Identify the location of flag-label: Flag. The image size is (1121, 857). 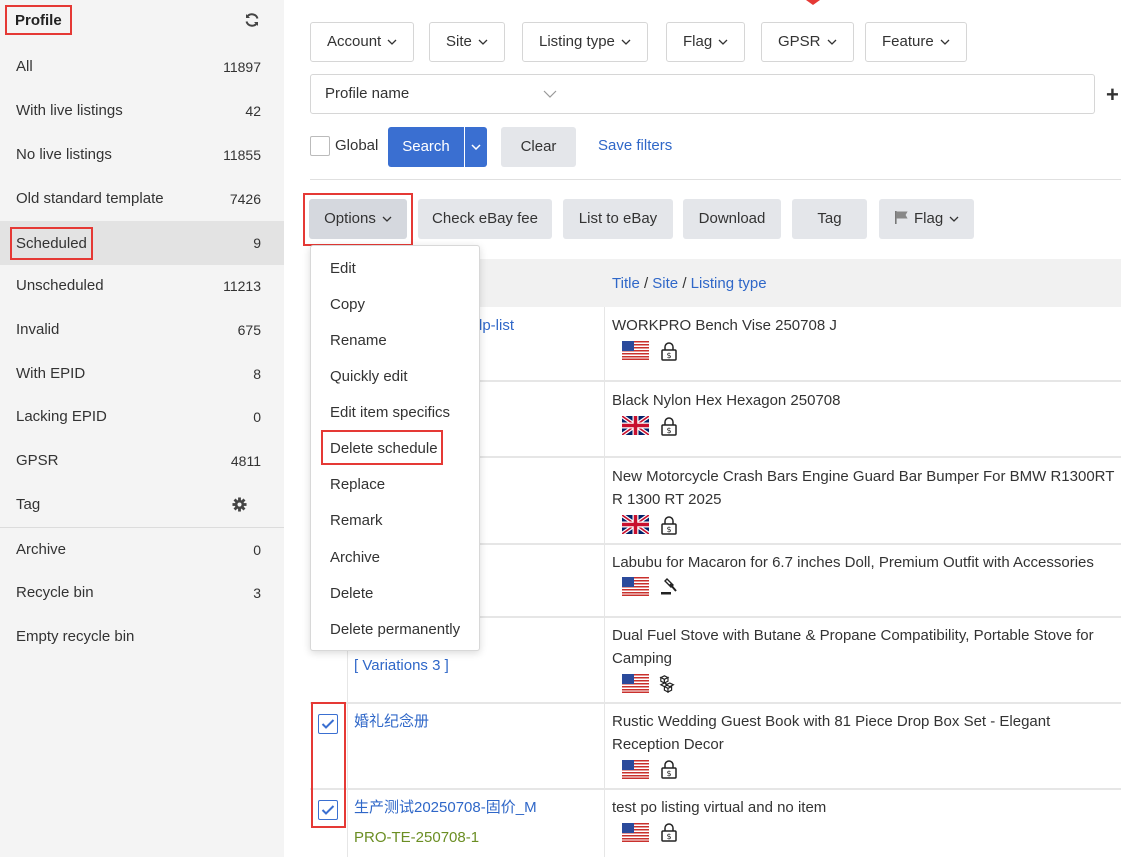
(928, 218).